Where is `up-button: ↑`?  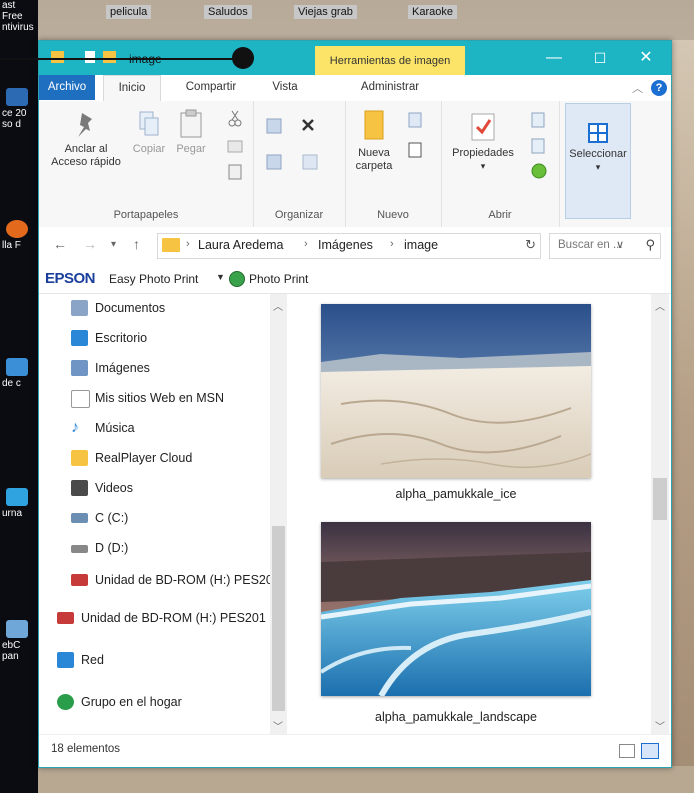
up-button: ↑ is located at coordinates (136, 244).